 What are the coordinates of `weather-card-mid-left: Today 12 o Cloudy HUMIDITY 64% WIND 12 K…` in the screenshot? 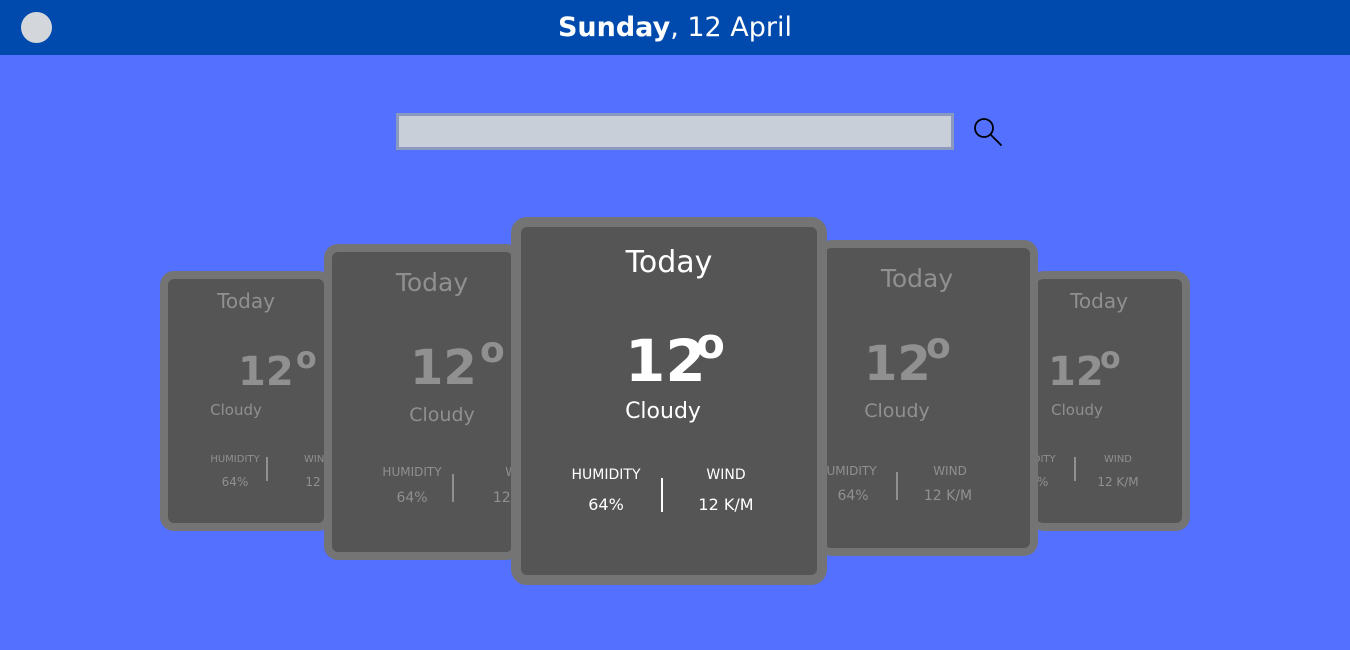 It's located at (422, 402).